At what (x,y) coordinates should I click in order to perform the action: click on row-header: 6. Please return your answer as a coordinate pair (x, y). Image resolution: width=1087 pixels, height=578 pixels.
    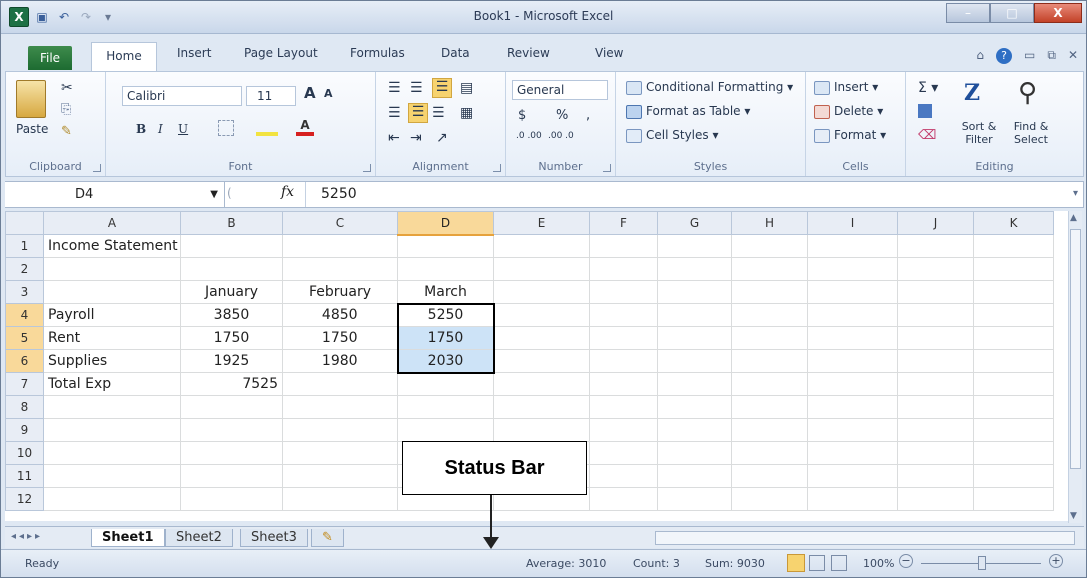
    Looking at the image, I should click on (24, 361).